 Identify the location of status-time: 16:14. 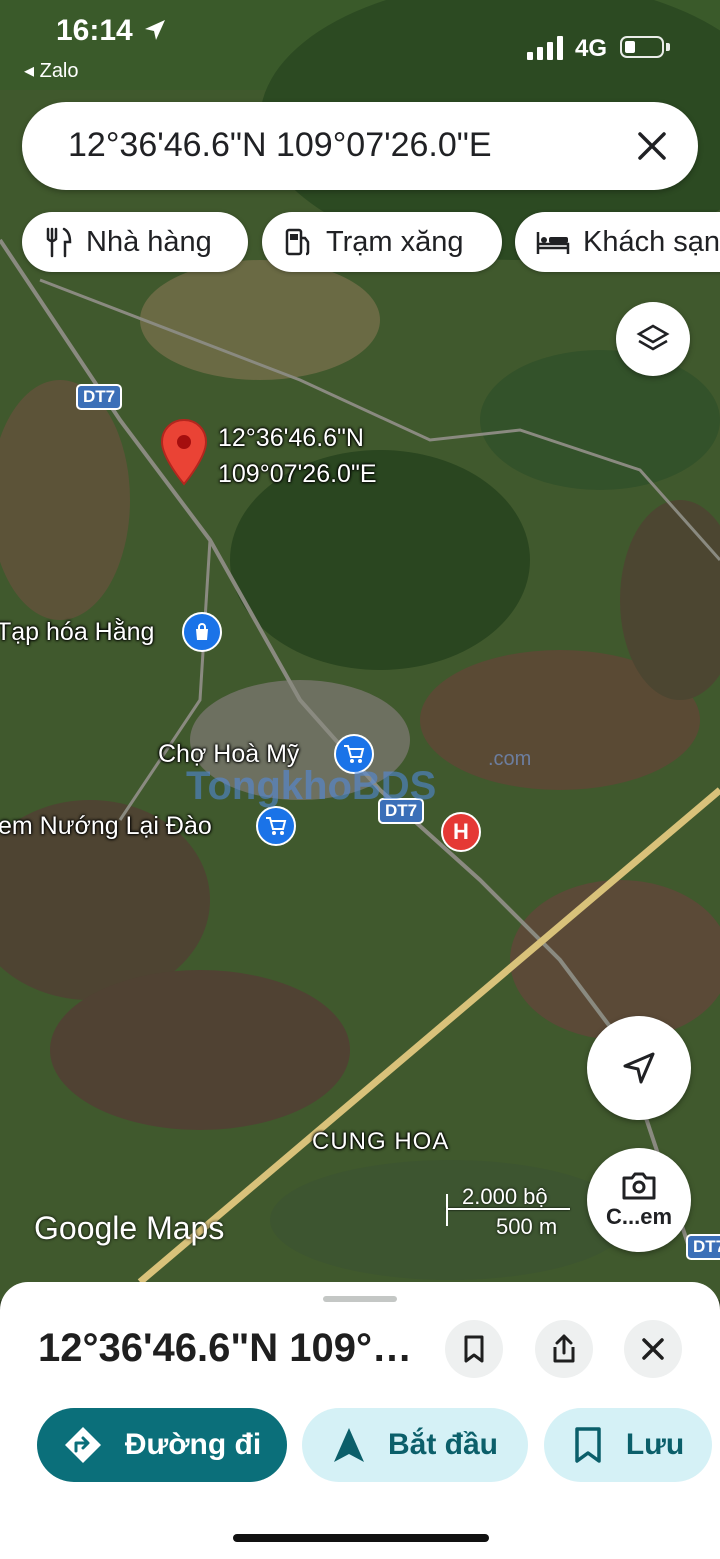
(111, 31).